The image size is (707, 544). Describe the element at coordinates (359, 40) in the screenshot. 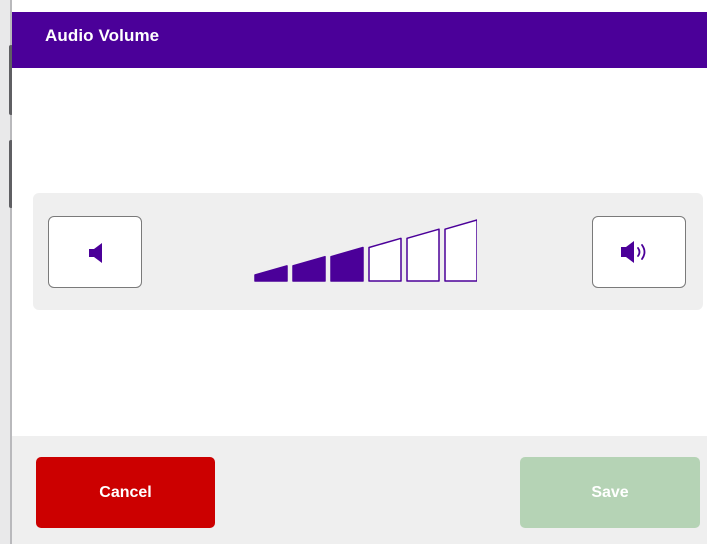

I see `dialog-header: Audio Volume` at that location.